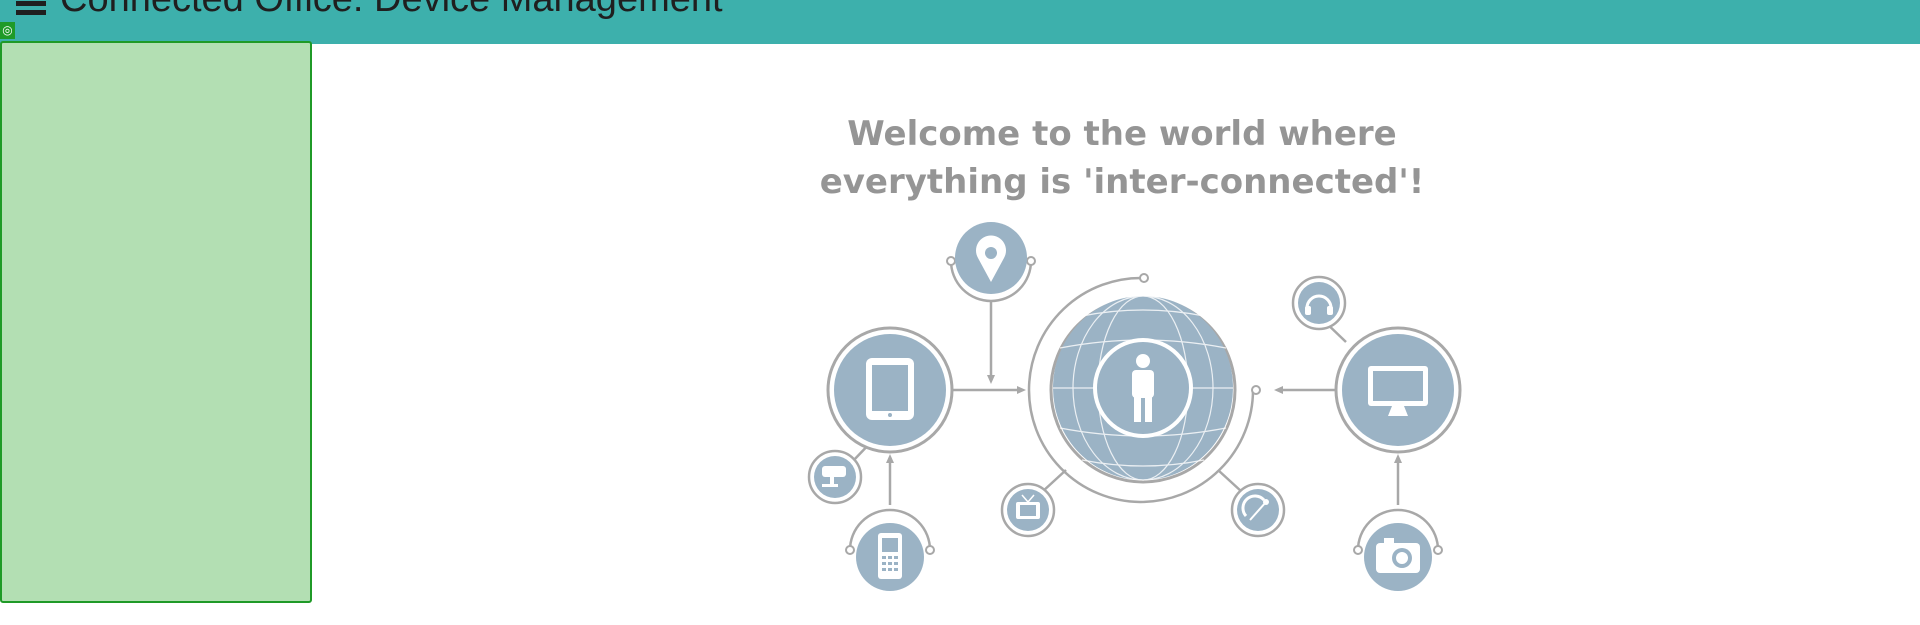 This screenshot has width=1920, height=625. I want to click on target-icon: ◎, so click(7, 30).